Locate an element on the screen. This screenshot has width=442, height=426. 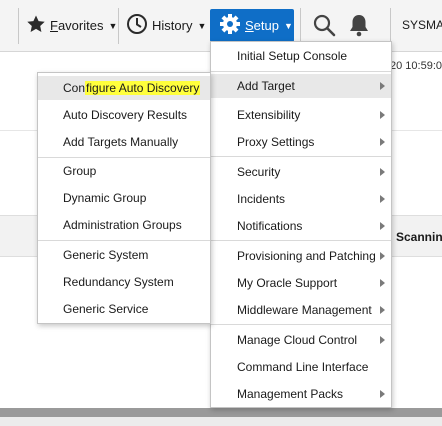
text-highlight: figure Auto Discovery is located at coordinates (143, 88).